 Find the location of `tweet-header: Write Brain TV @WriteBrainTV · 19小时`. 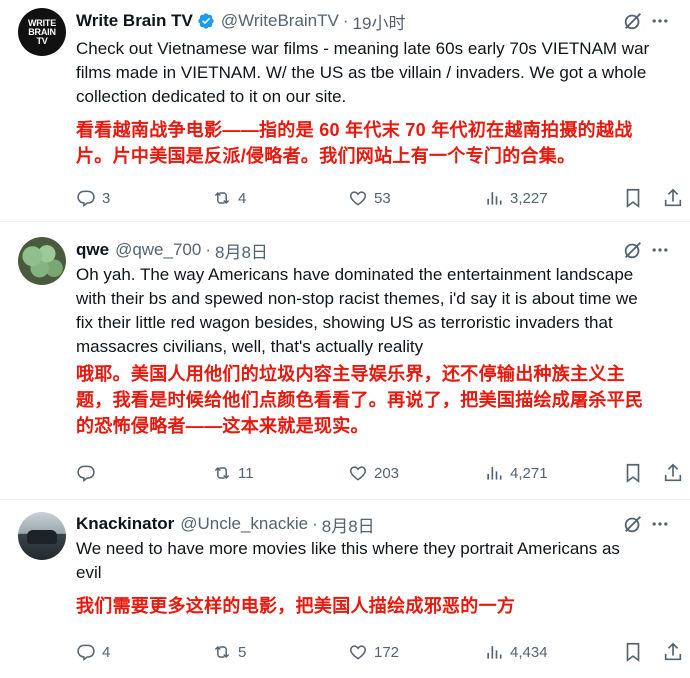

tweet-header: Write Brain TV @WriteBrainTV · 19小时 is located at coordinates (240, 21).